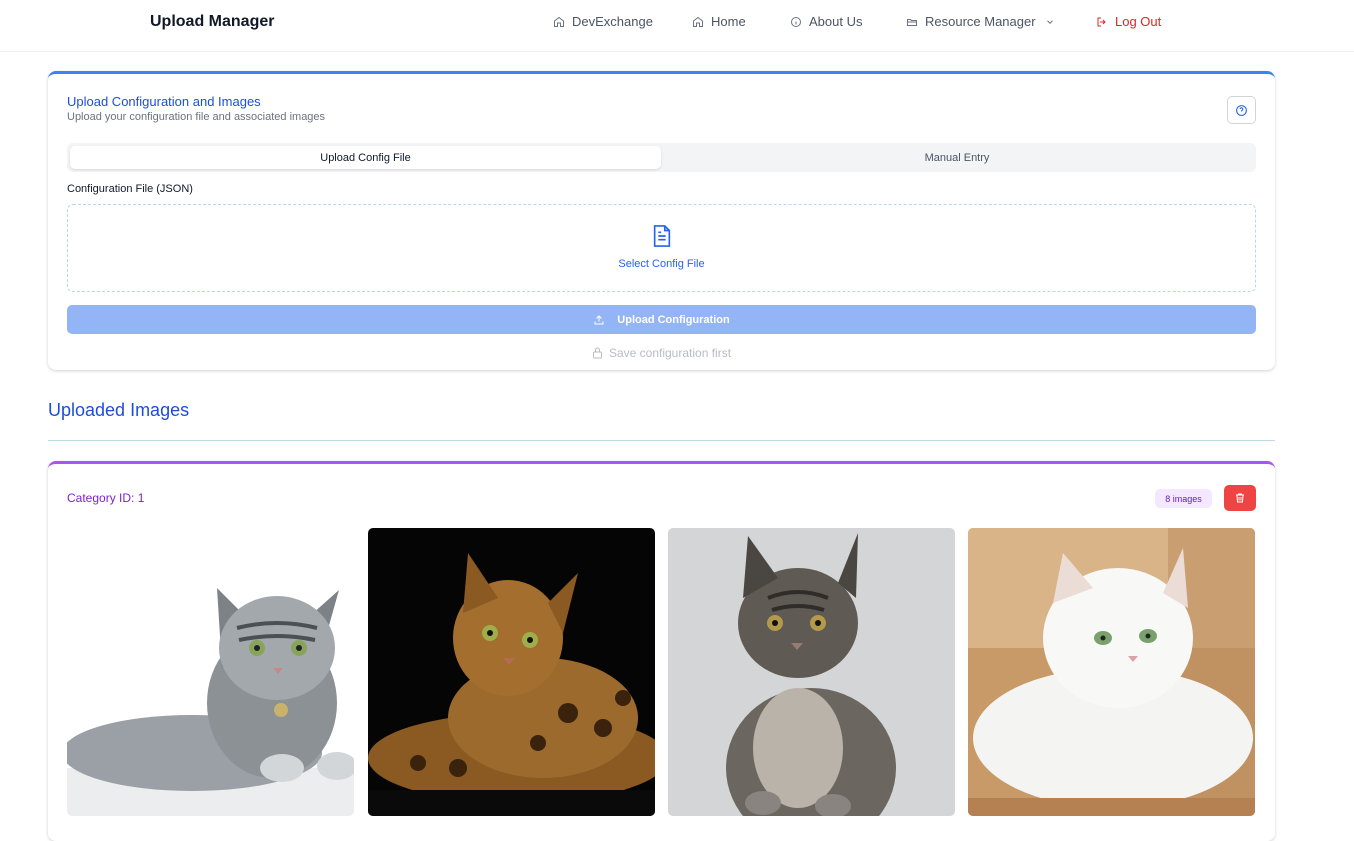 The width and height of the screenshot is (1354, 841). What do you see at coordinates (670, 353) in the screenshot?
I see `save-config-hint-label: Save configuration first` at bounding box center [670, 353].